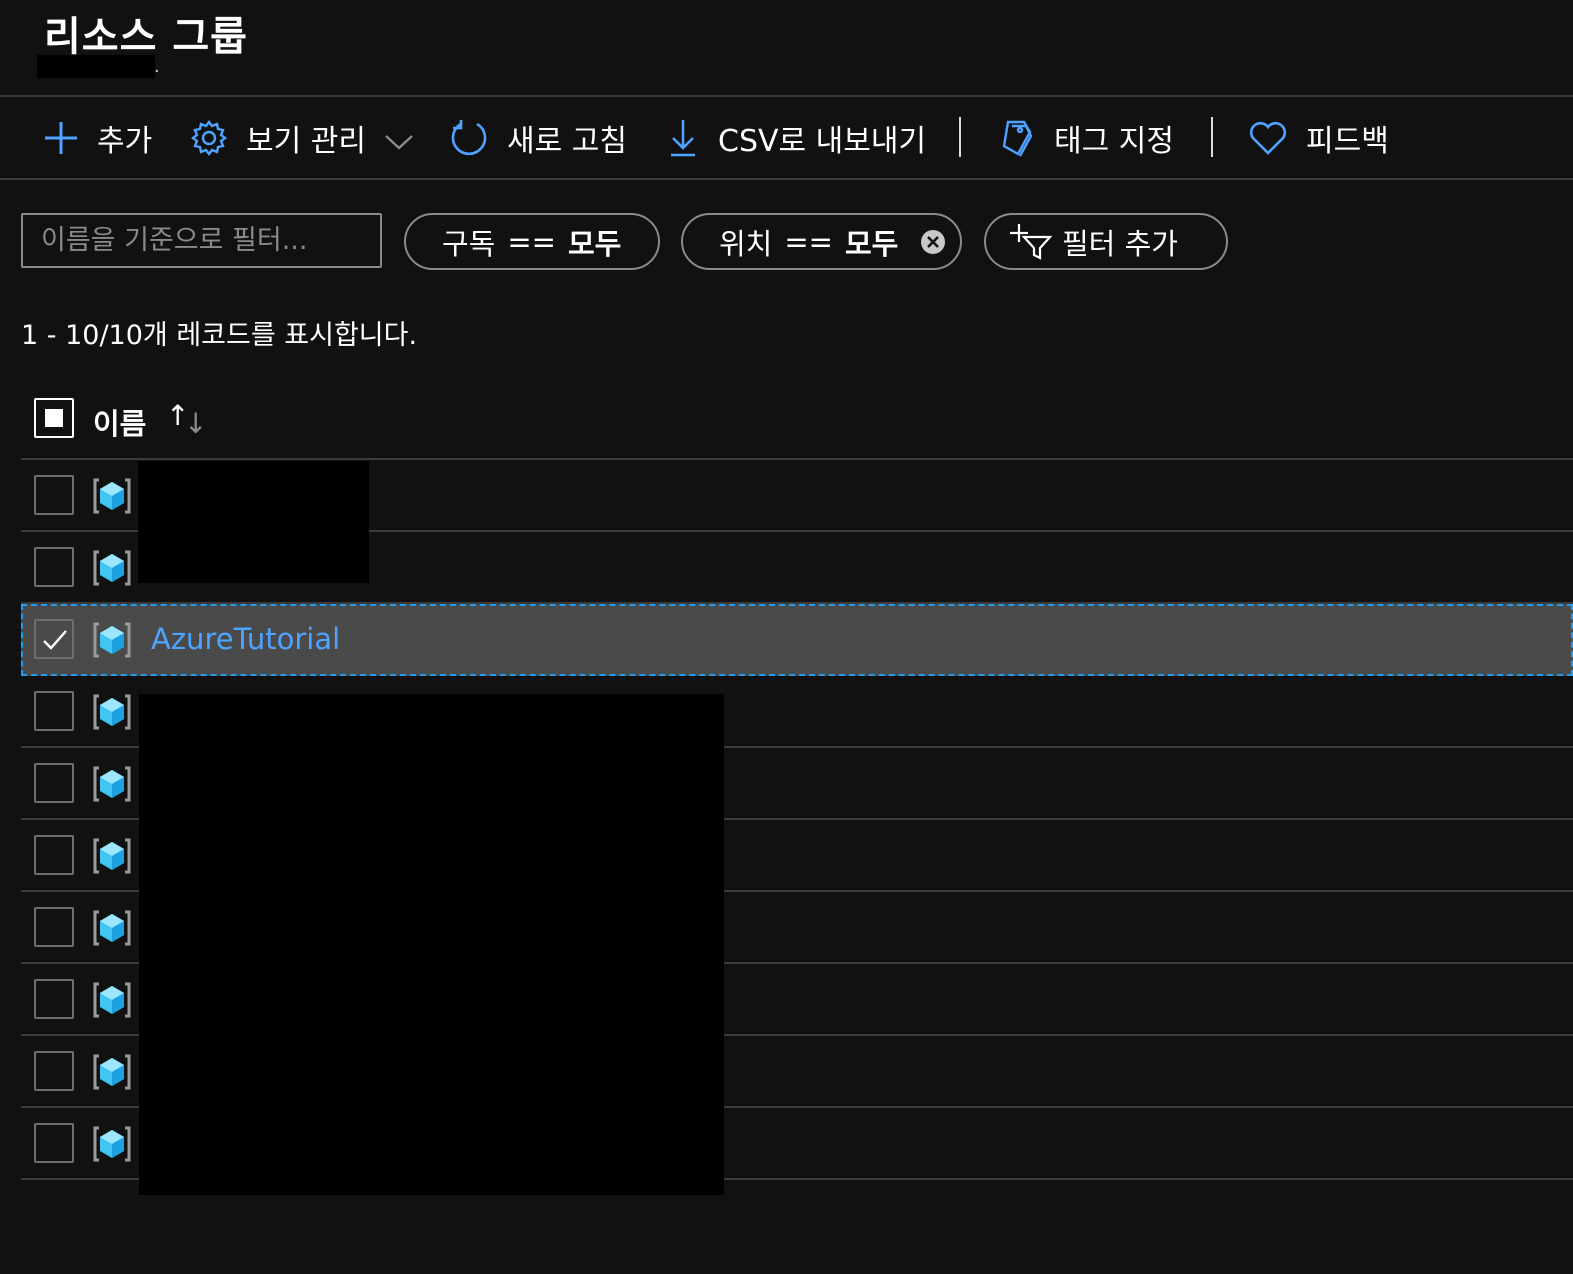 The width and height of the screenshot is (1573, 1274). I want to click on refresh-label: 새로 고침, so click(567, 141).